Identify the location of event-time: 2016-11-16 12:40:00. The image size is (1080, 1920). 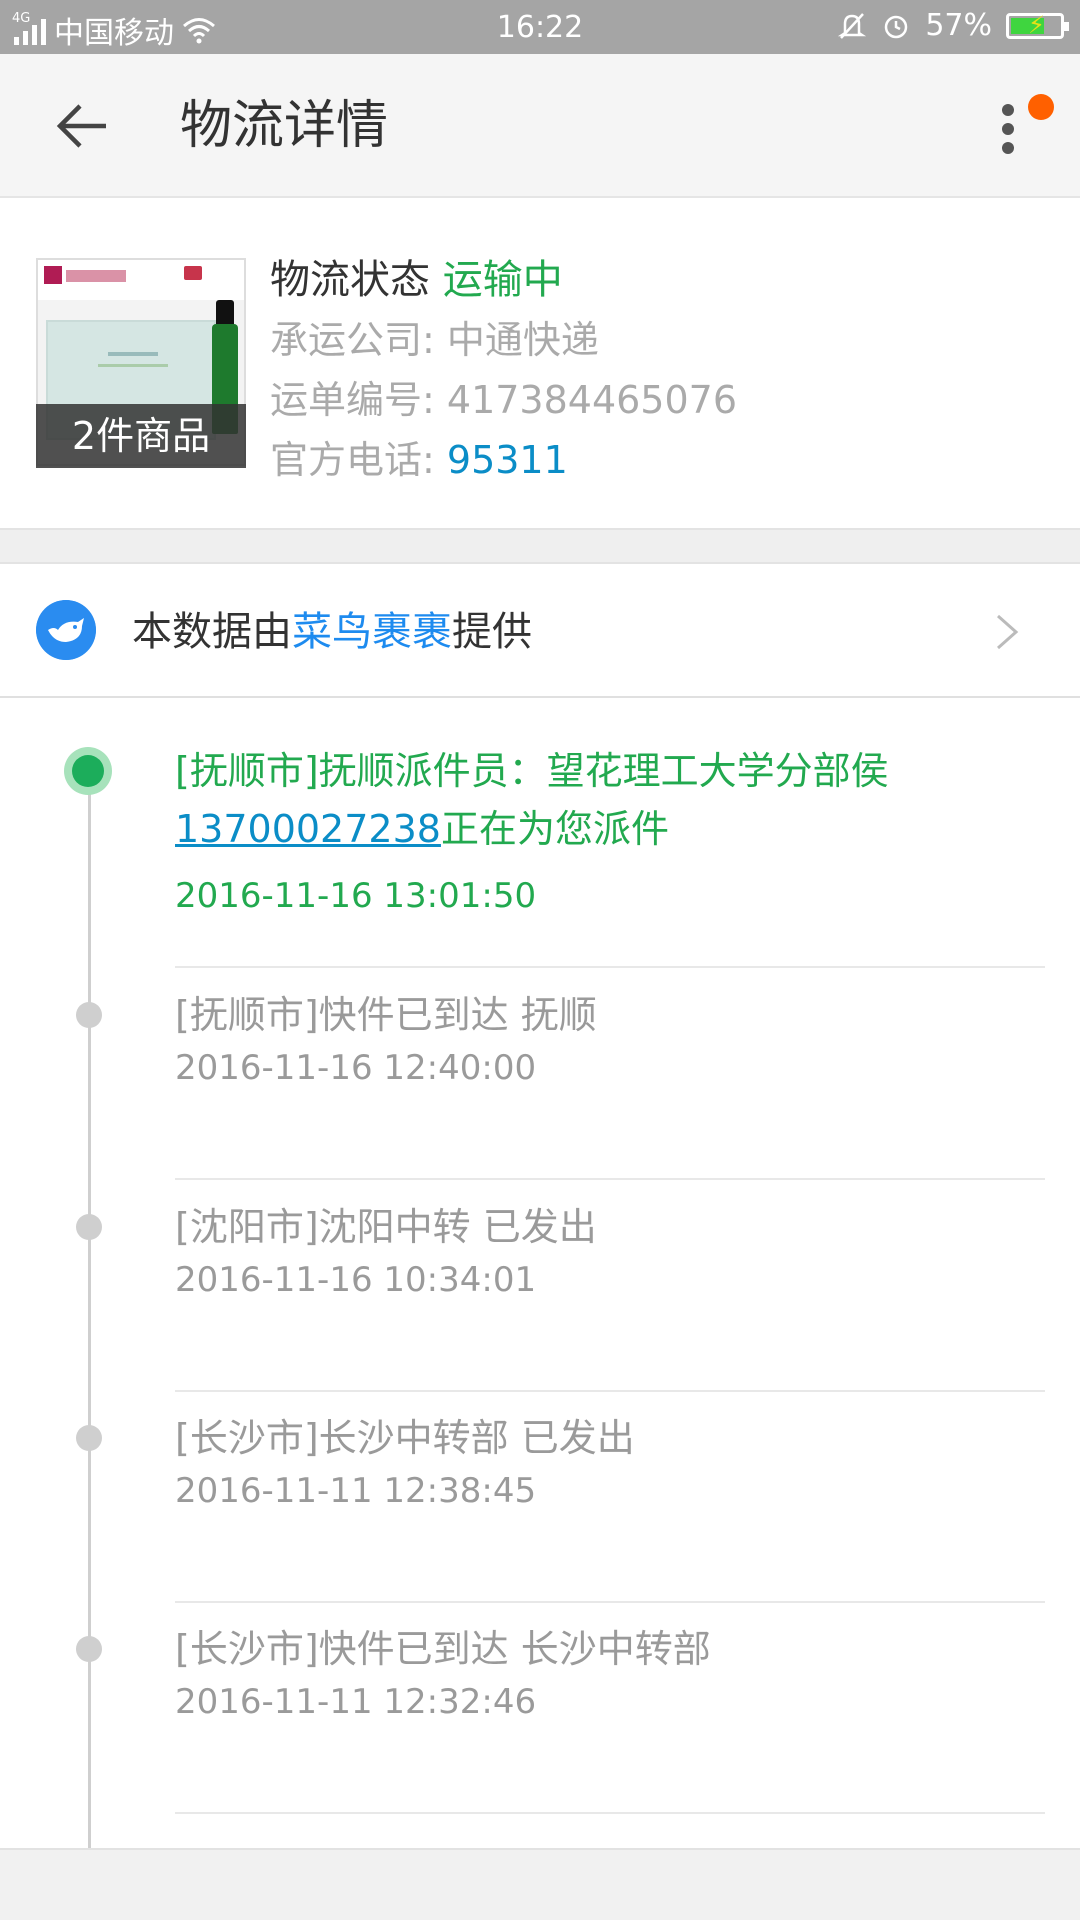
(356, 1068).